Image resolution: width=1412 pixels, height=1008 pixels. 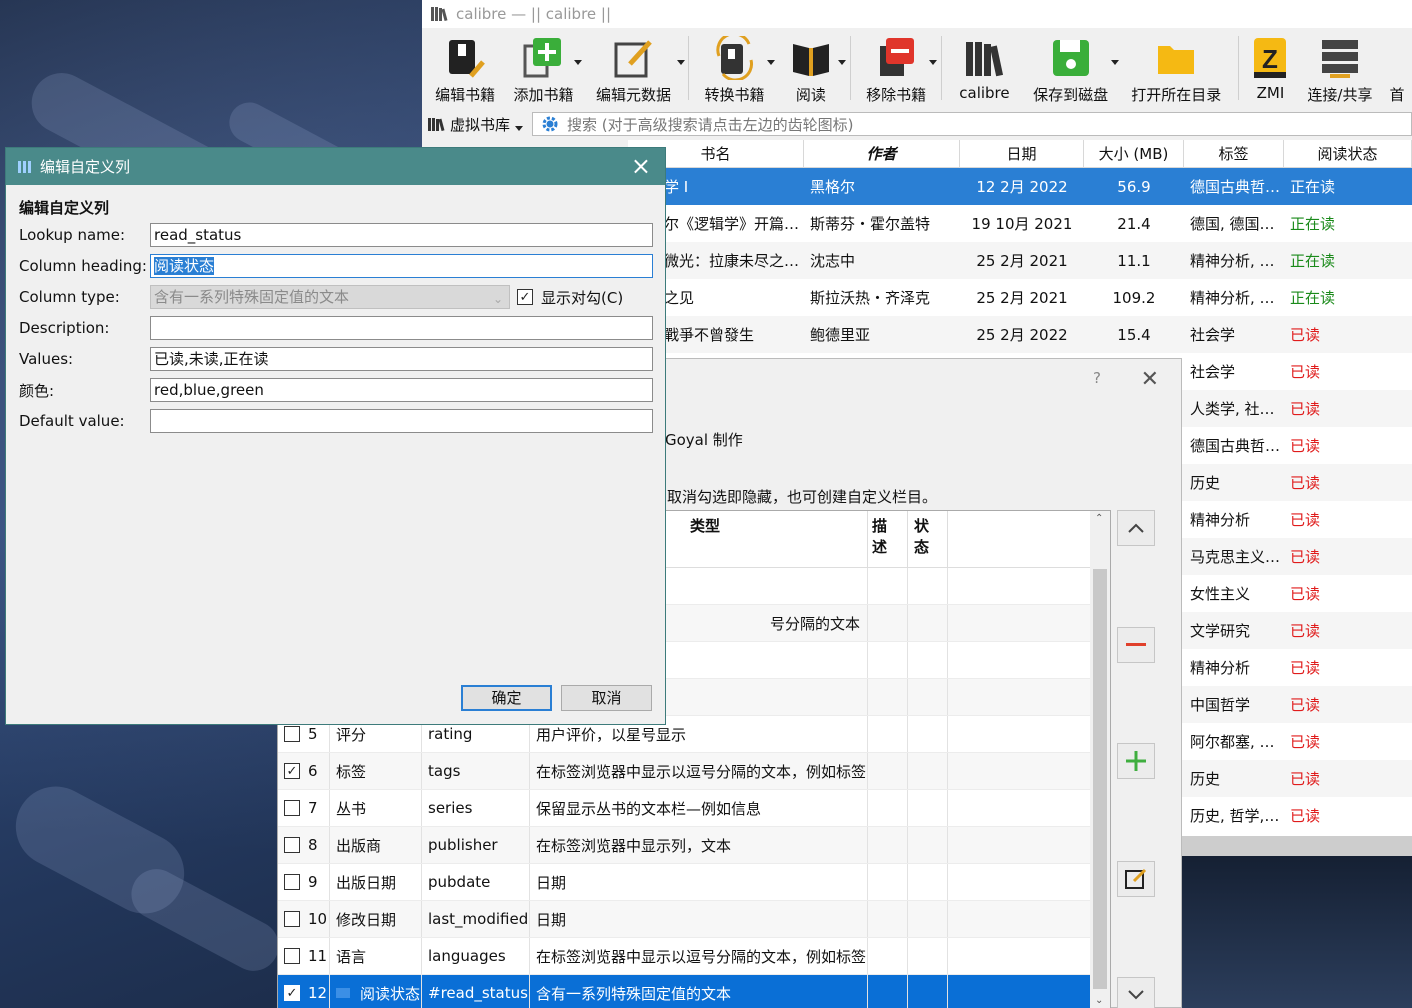 I want to click on edit-column-button, so click(x=1136, y=879).